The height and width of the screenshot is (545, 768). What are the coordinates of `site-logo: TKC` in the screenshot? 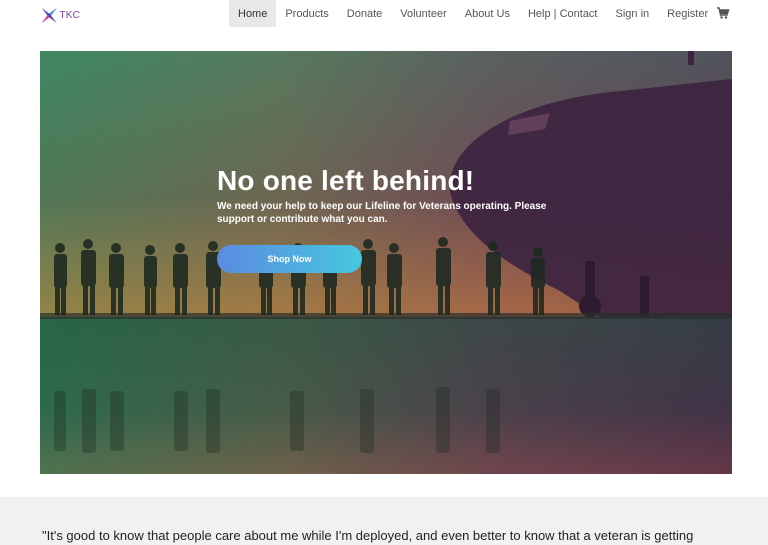 It's located at (60, 15).